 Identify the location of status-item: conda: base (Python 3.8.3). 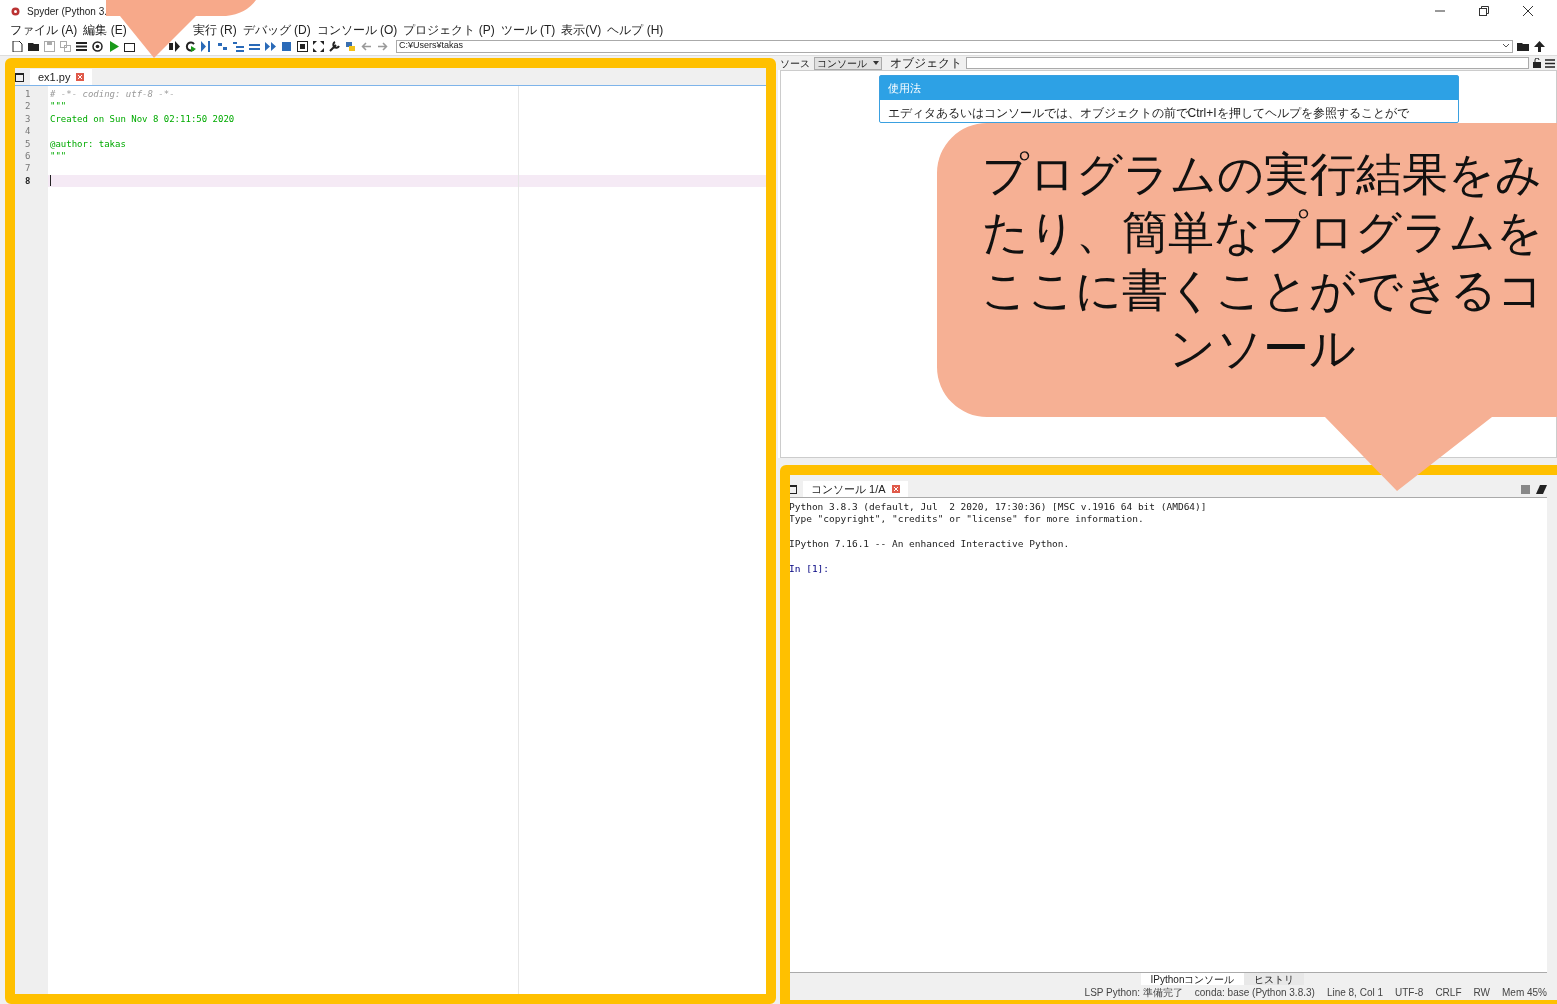
(1254, 992).